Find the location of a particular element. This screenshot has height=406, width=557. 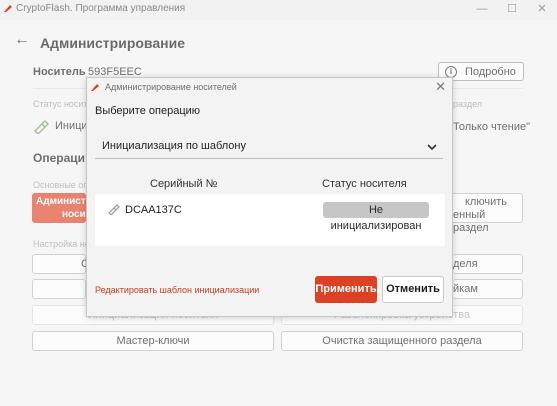

maximize-button: ☐ is located at coordinates (512, 10).